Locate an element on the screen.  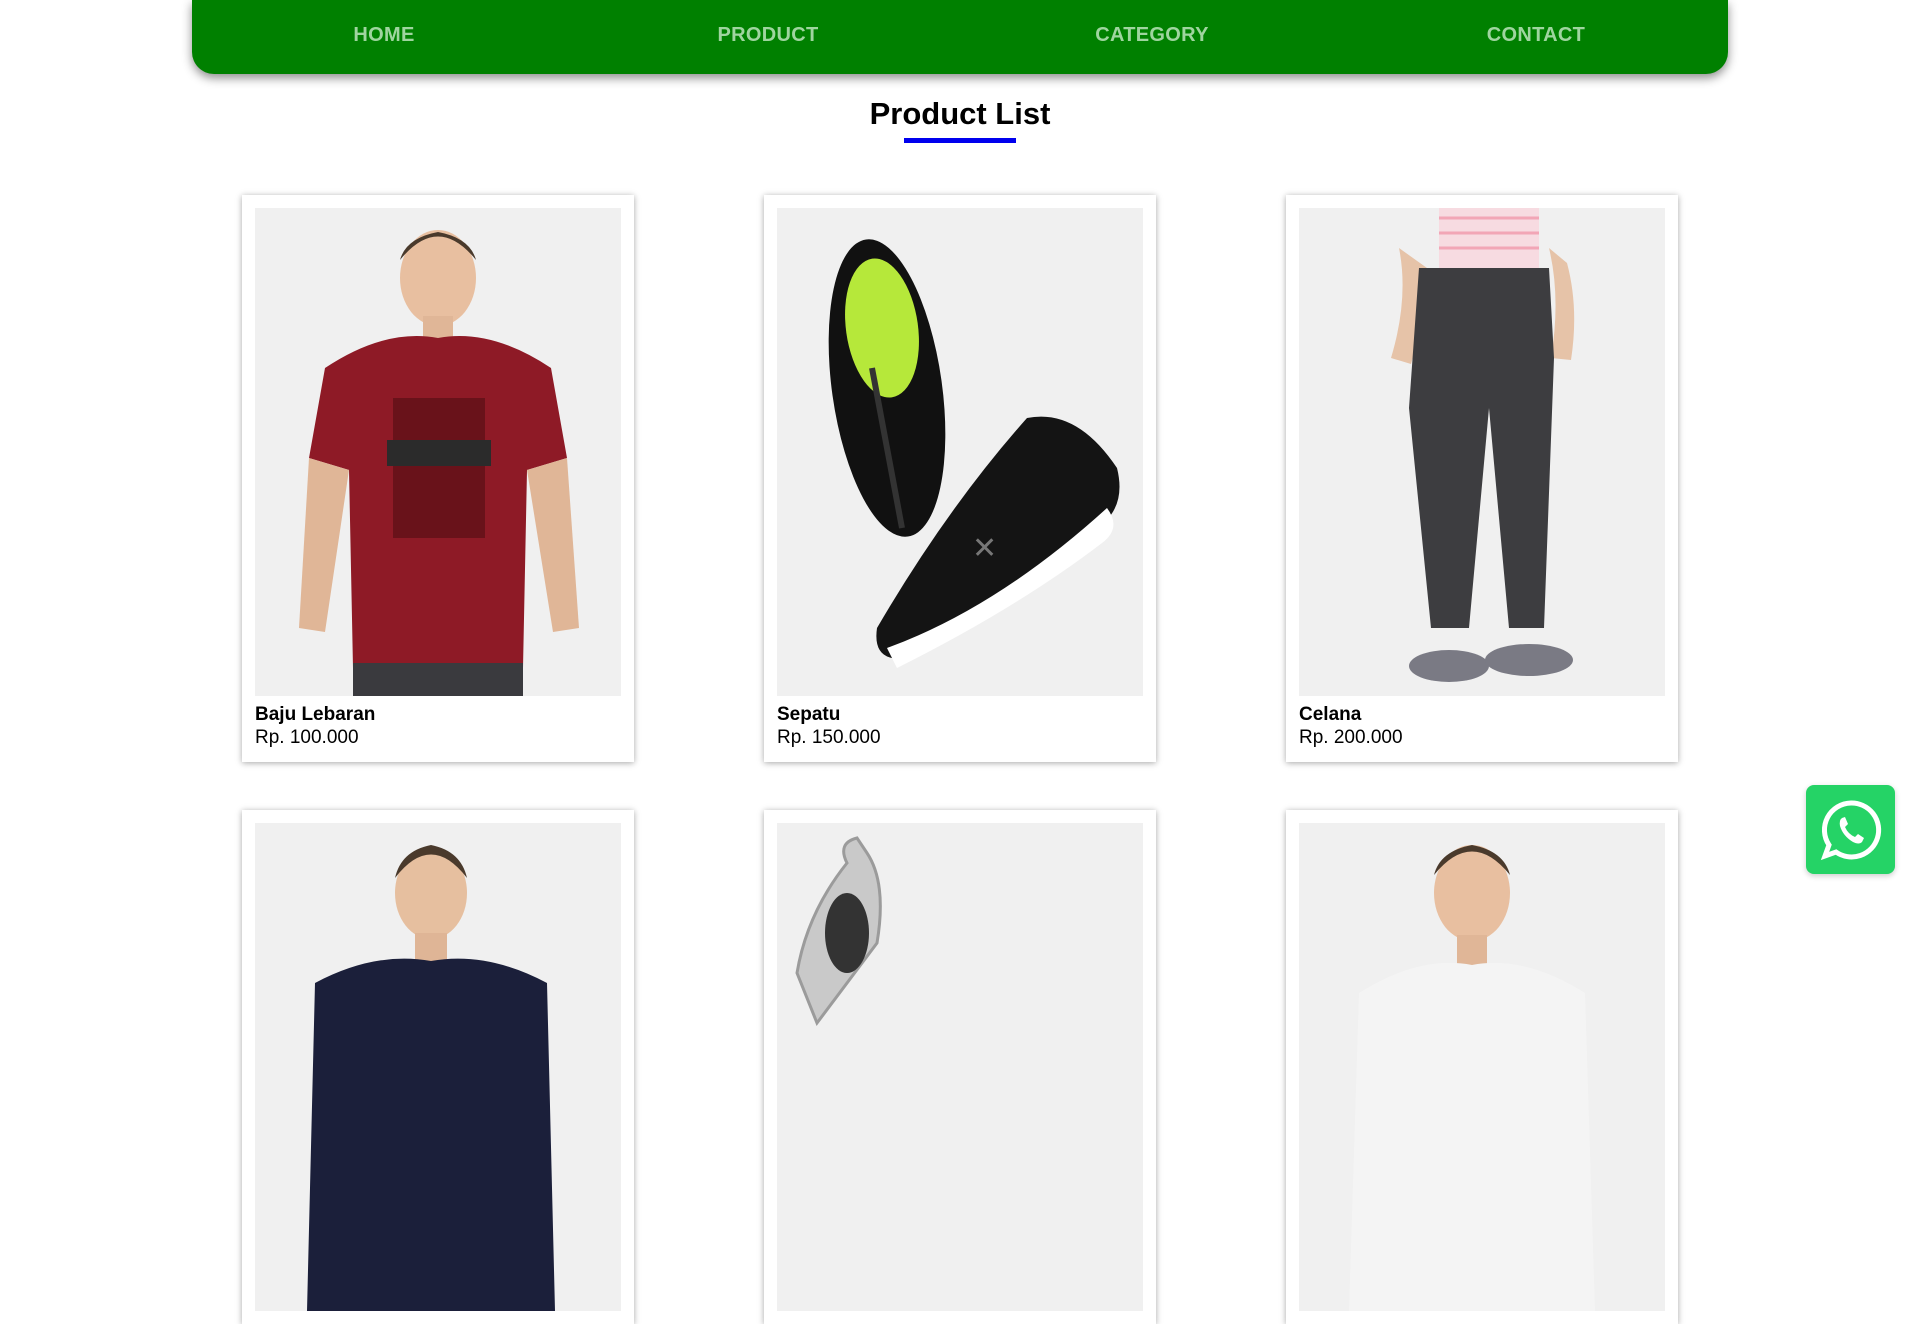
product-image-high-top-shoe is located at coordinates (960, 1067).